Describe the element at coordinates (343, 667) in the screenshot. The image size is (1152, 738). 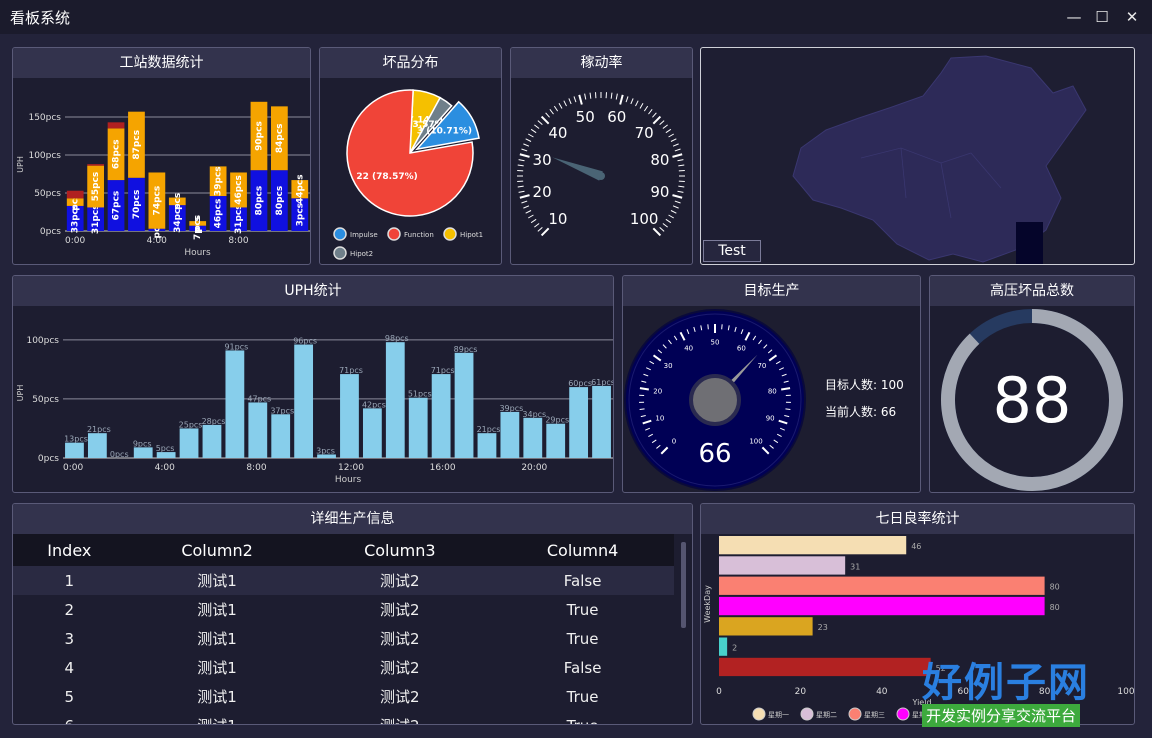
I see `table-row: 4 测试1 测试2 False` at that location.